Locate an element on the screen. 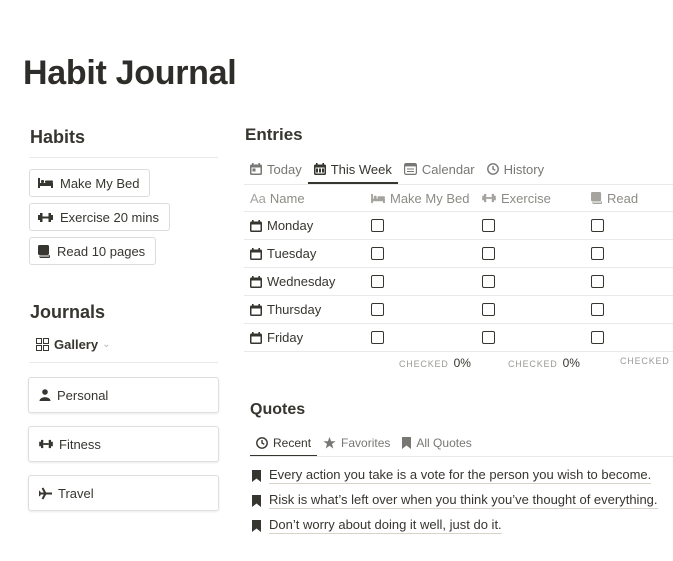  tab-recent: Recent is located at coordinates (284, 443).